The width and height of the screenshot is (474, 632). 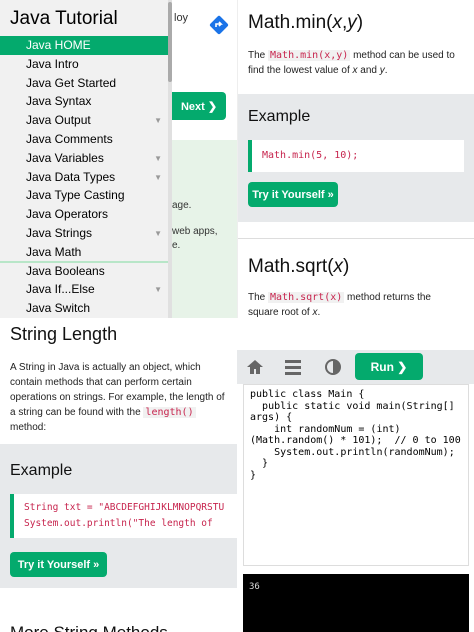 What do you see at coordinates (54, 251) in the screenshot?
I see `sidebar-item-label: Java Math` at bounding box center [54, 251].